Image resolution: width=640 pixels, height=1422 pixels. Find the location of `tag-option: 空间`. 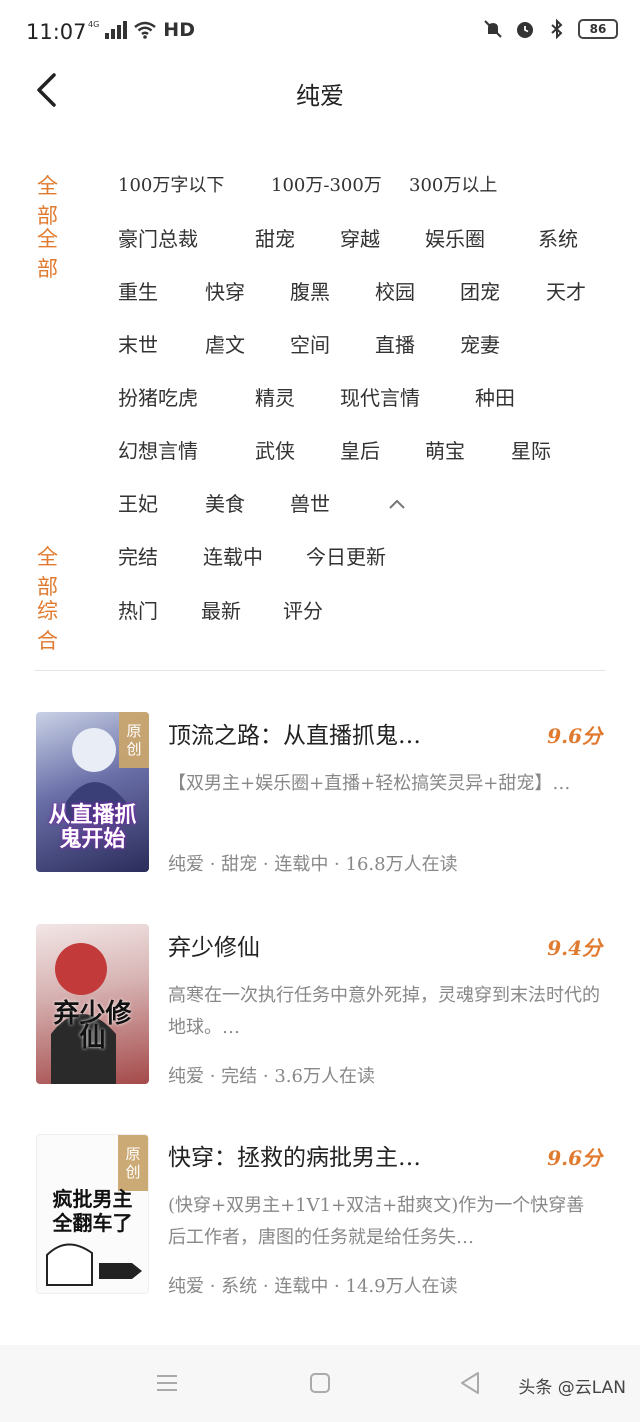

tag-option: 空间 is located at coordinates (310, 343).